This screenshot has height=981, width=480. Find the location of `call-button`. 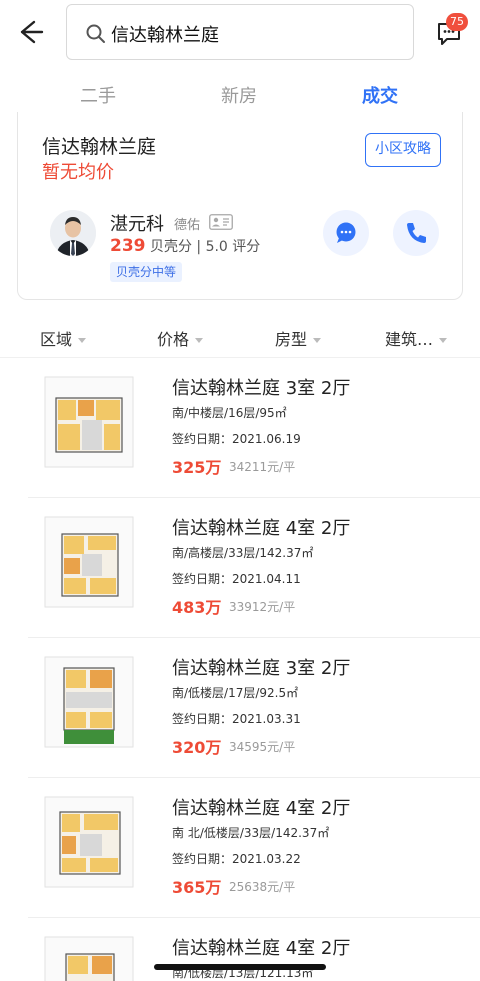

call-button is located at coordinates (416, 233).